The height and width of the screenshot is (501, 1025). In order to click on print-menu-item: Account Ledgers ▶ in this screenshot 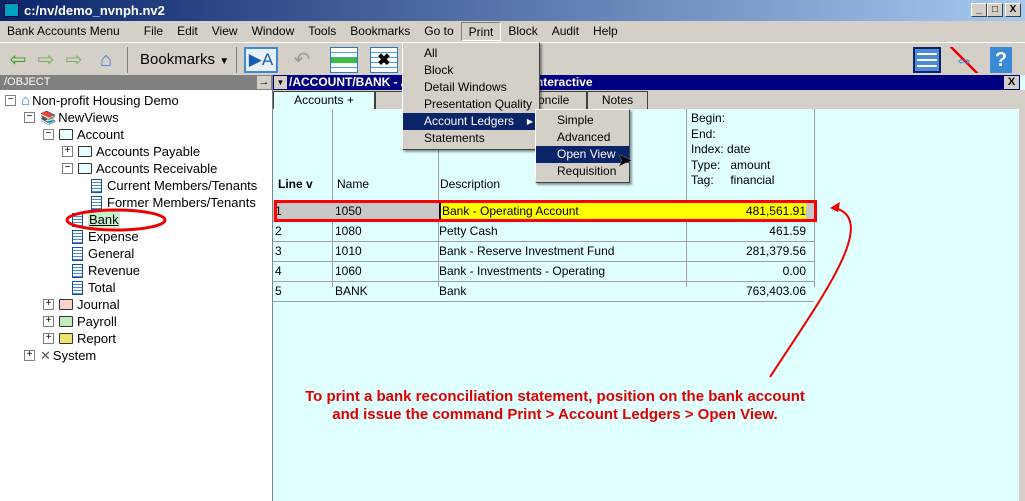, I will do `click(471, 121)`.